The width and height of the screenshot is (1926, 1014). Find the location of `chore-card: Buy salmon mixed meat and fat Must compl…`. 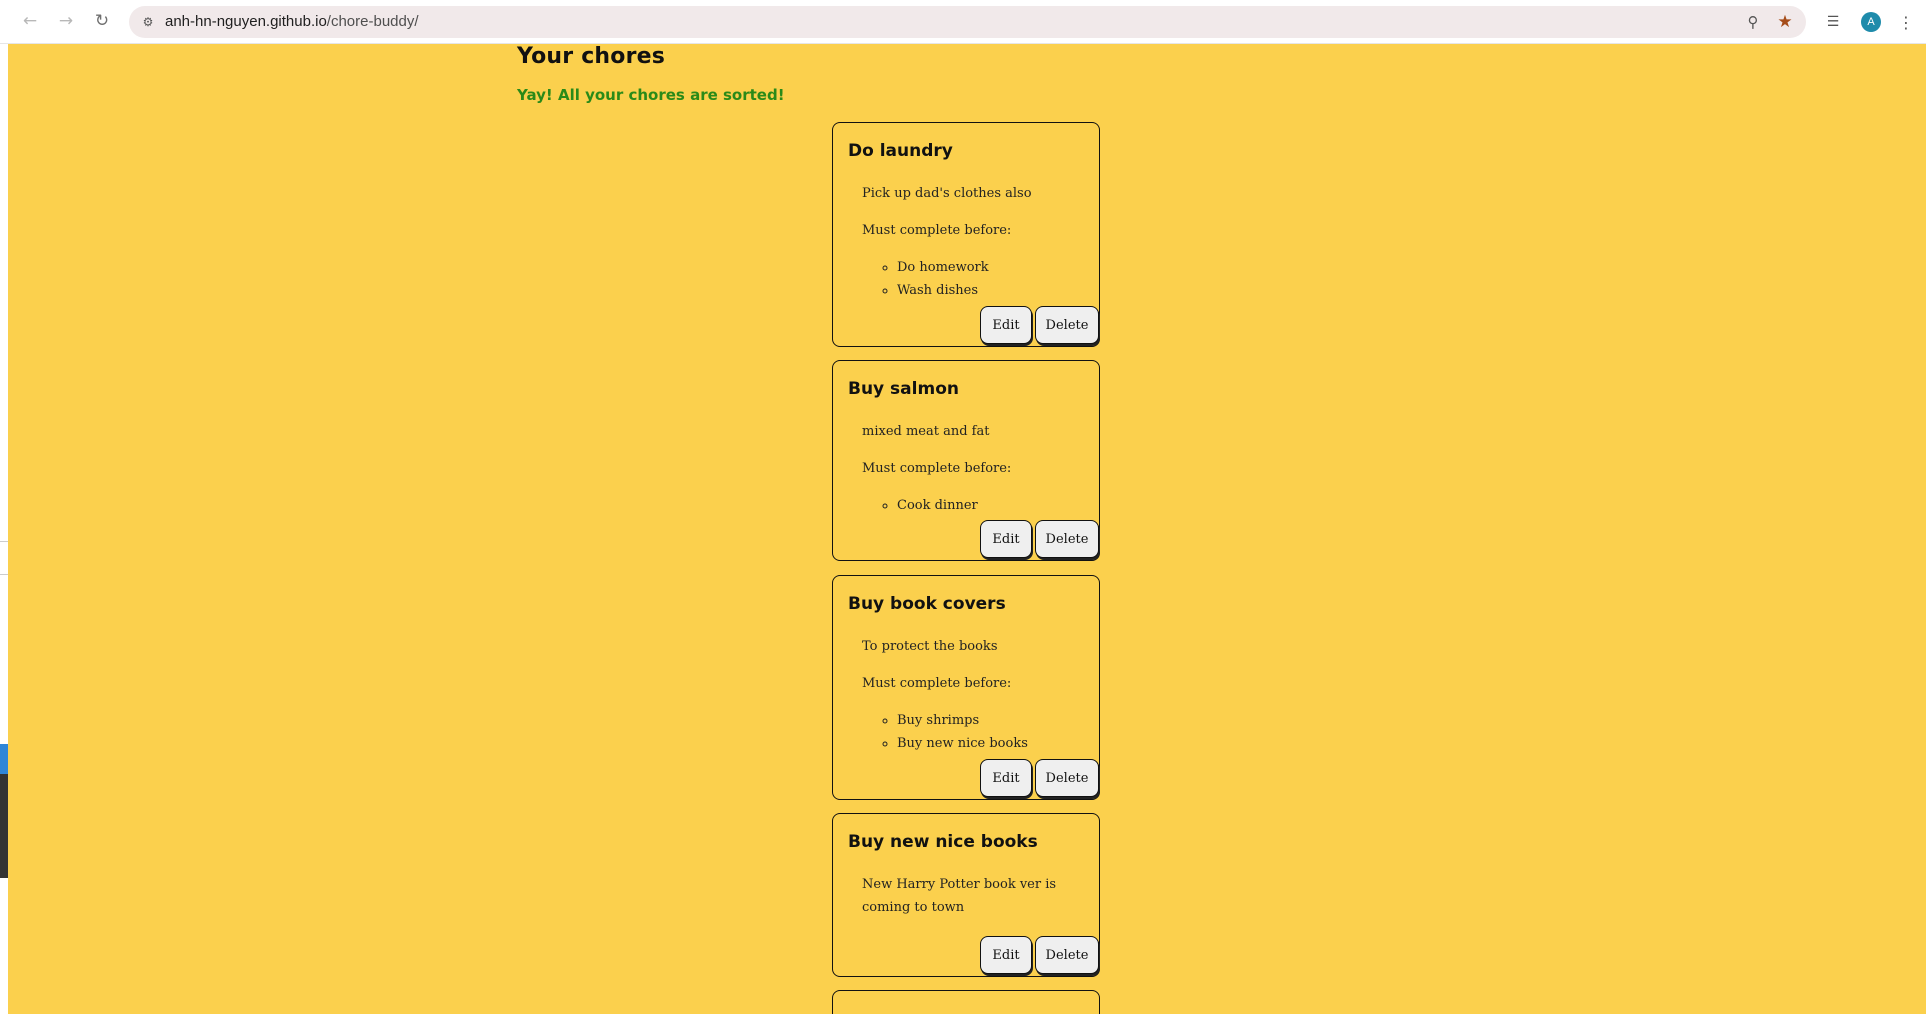

chore-card: Buy salmon mixed meat and fat Must compl… is located at coordinates (966, 460).